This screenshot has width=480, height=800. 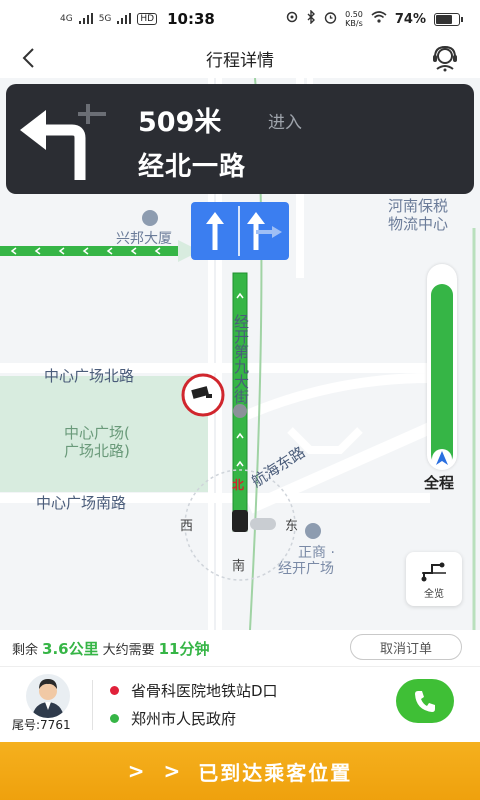 I want to click on turn-left-icon, so click(x=63, y=142).